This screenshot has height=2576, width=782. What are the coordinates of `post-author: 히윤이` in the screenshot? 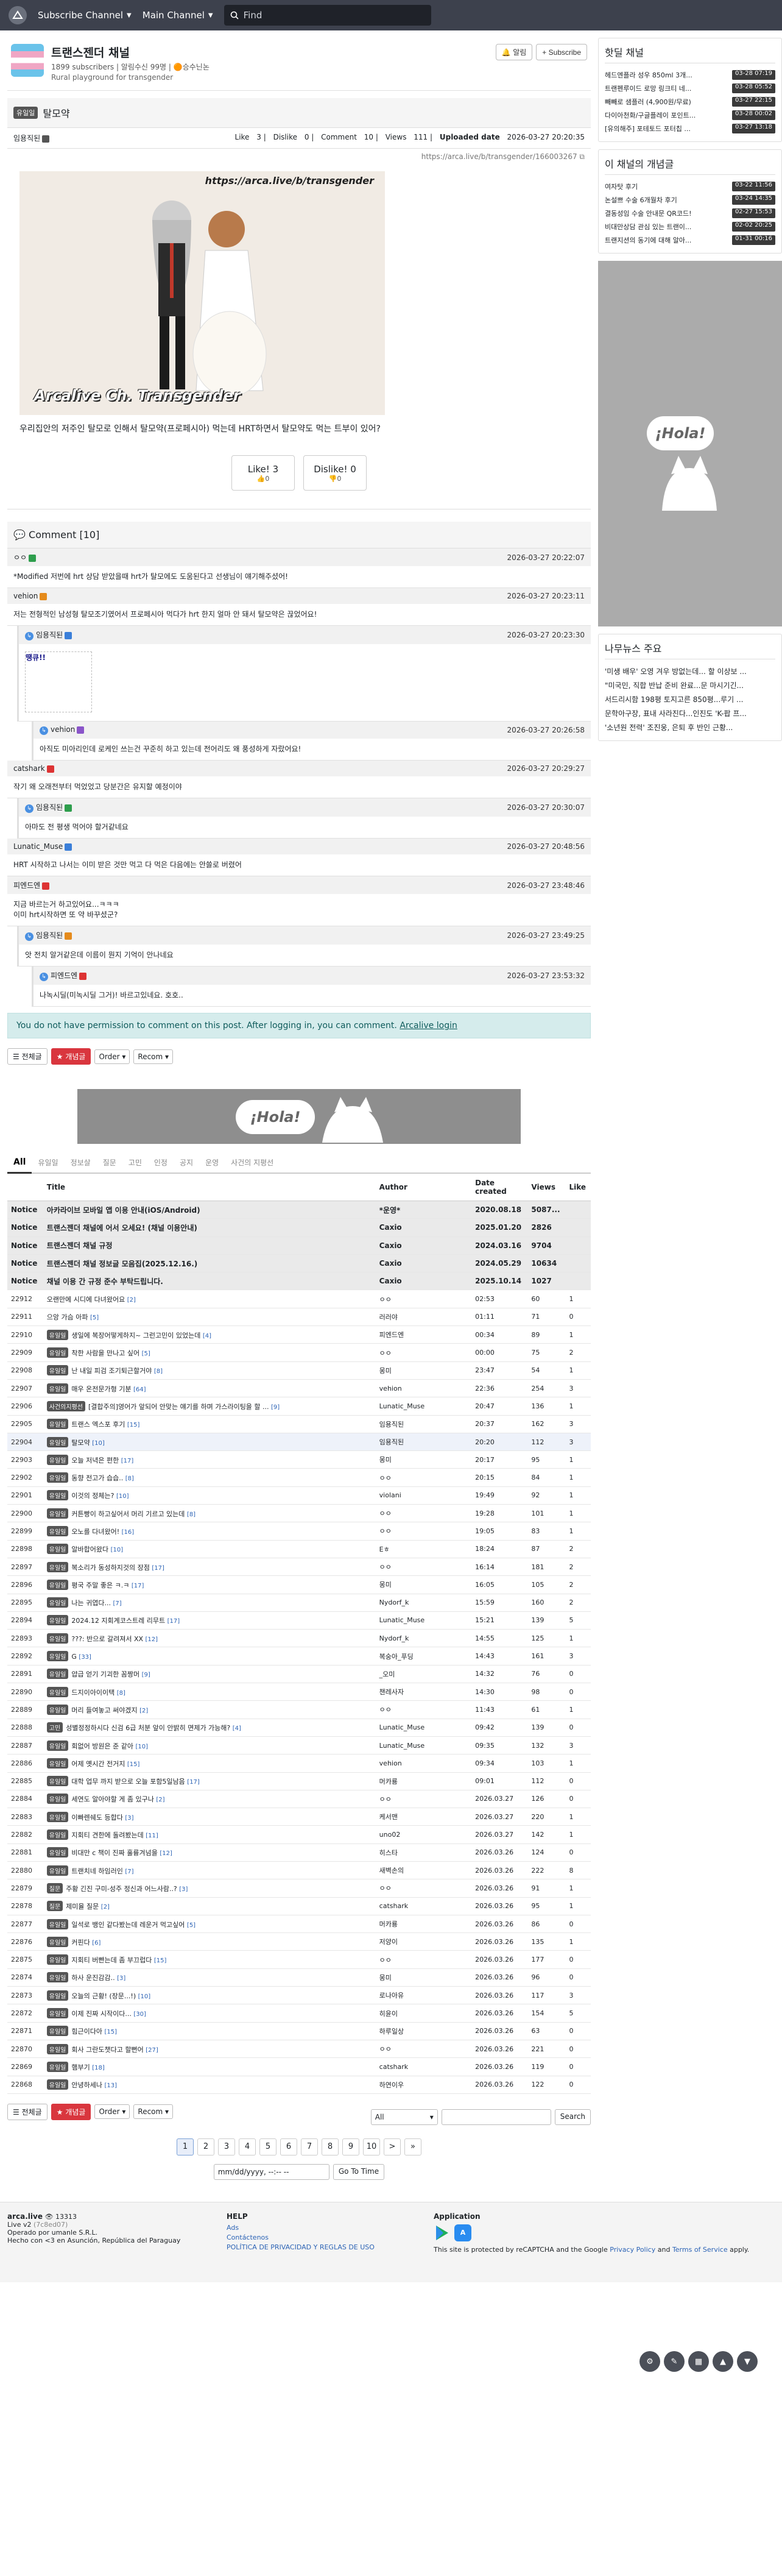 It's located at (423, 2013).